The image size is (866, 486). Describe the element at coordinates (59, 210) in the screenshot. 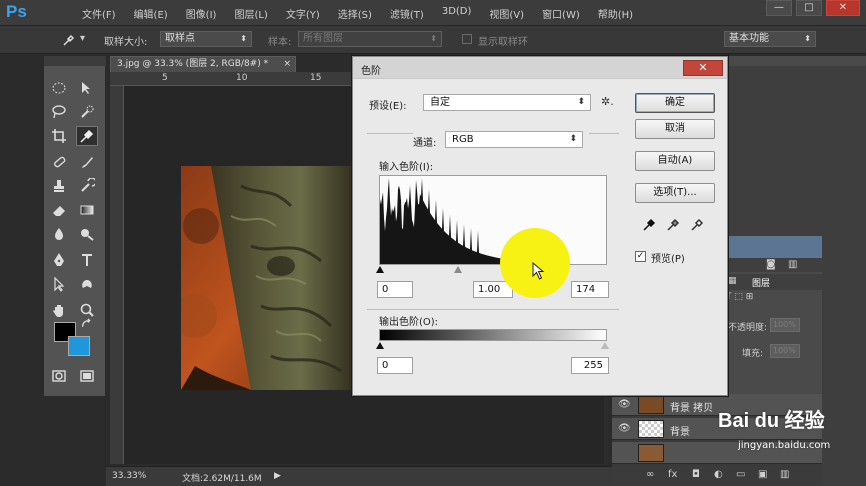

I see `eraser-icon` at that location.